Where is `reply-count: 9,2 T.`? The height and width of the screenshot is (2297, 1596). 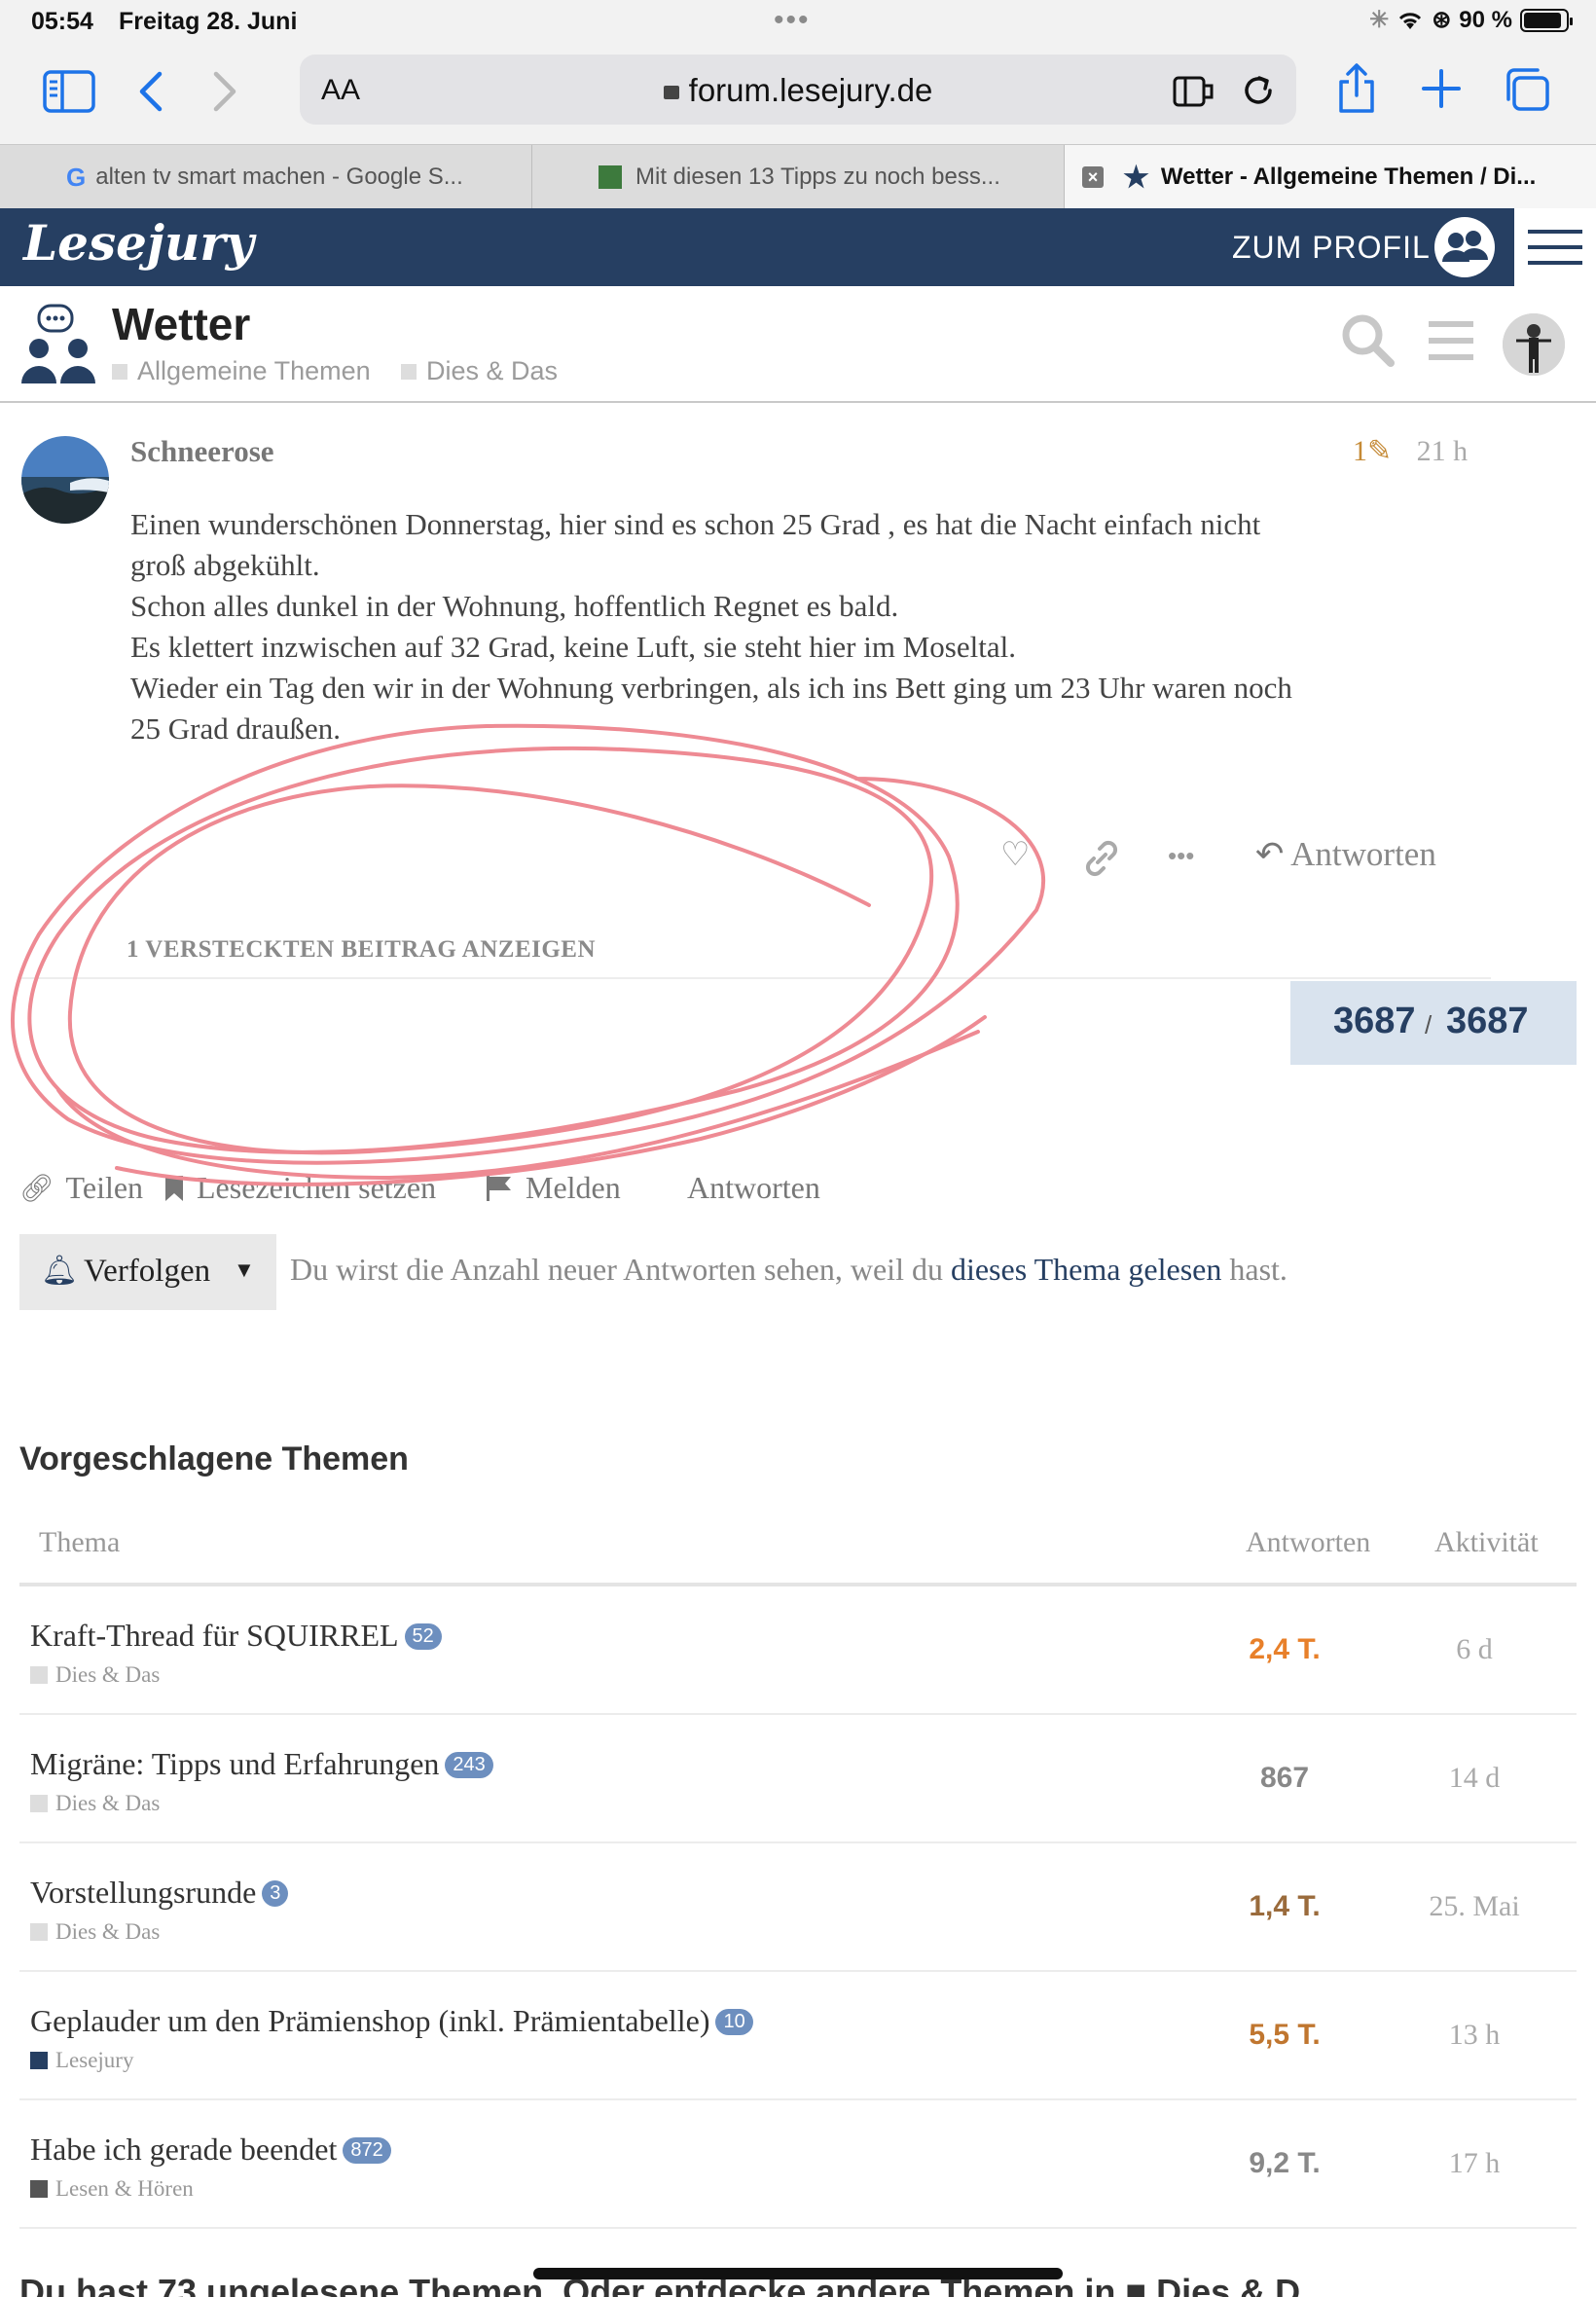
reply-count: 9,2 T. is located at coordinates (1284, 2163).